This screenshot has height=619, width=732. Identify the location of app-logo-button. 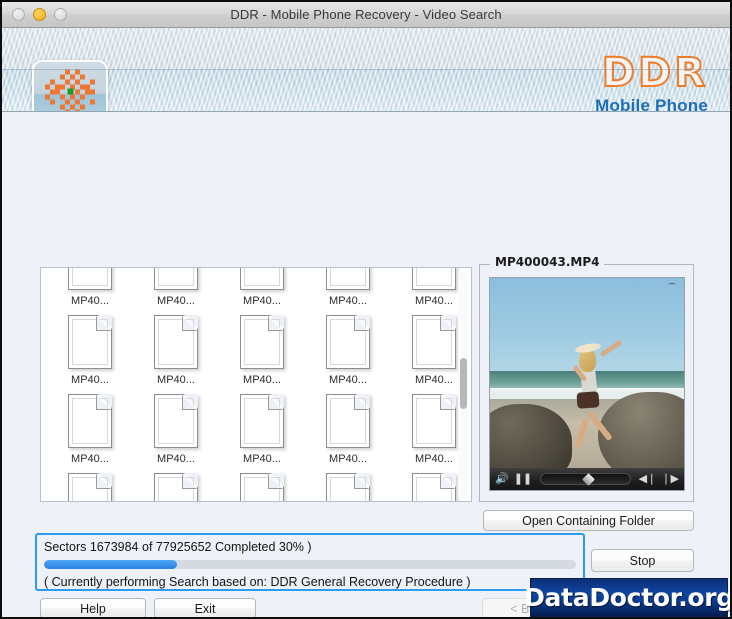
(70, 85).